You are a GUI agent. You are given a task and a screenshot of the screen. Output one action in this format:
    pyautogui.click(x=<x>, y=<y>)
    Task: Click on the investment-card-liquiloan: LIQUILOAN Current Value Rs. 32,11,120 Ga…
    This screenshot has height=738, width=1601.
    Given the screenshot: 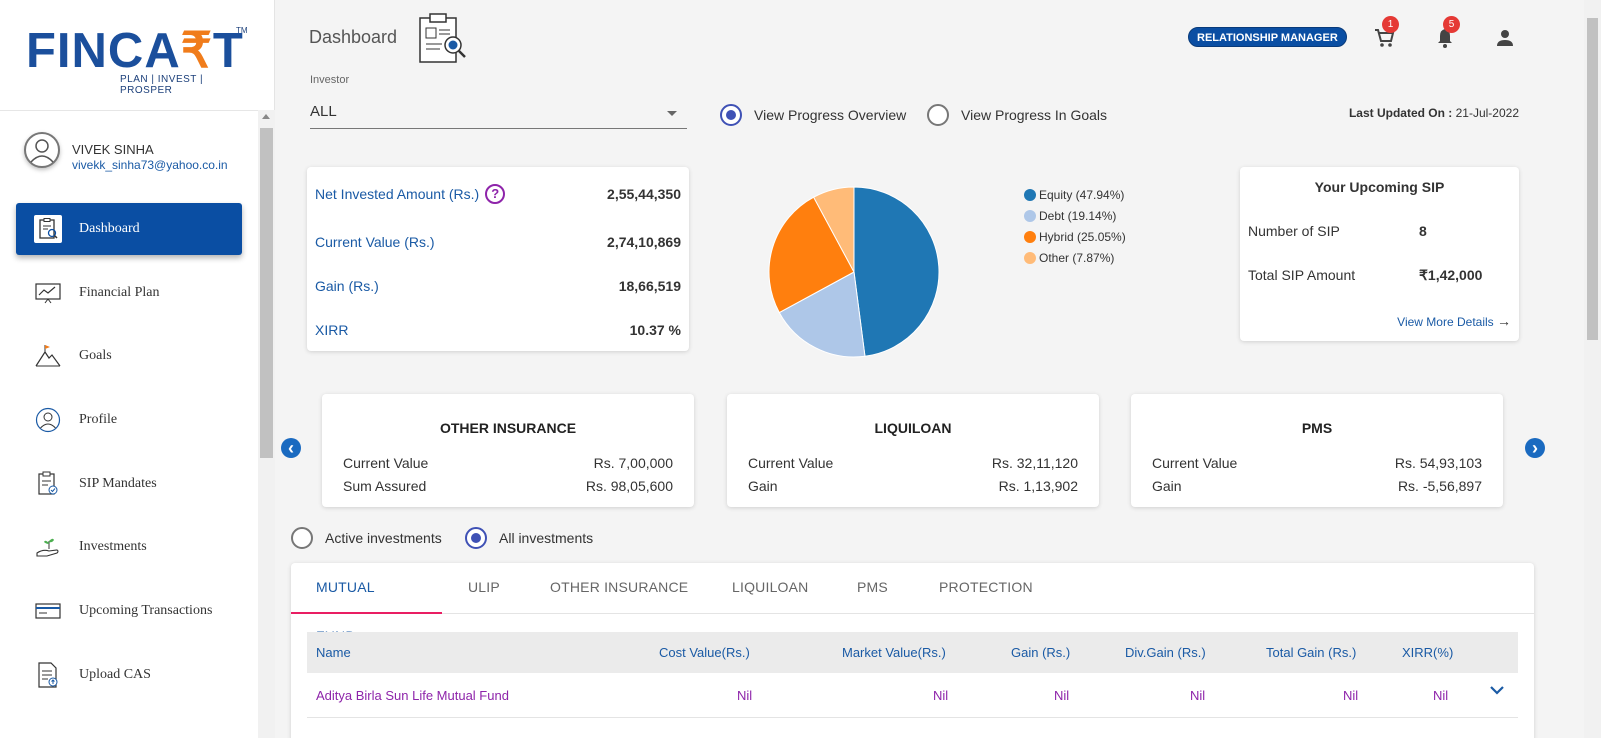 What is the action you would take?
    pyautogui.click(x=913, y=450)
    